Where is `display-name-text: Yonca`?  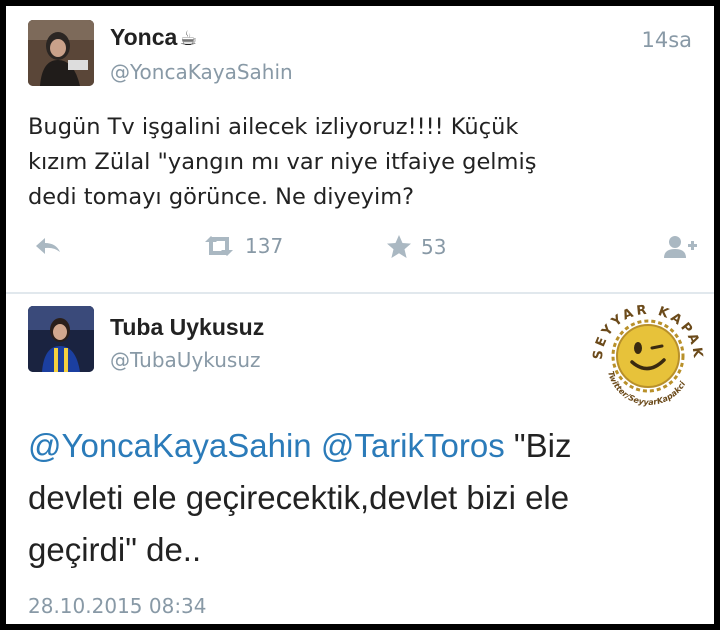 display-name-text: Yonca is located at coordinates (143, 37).